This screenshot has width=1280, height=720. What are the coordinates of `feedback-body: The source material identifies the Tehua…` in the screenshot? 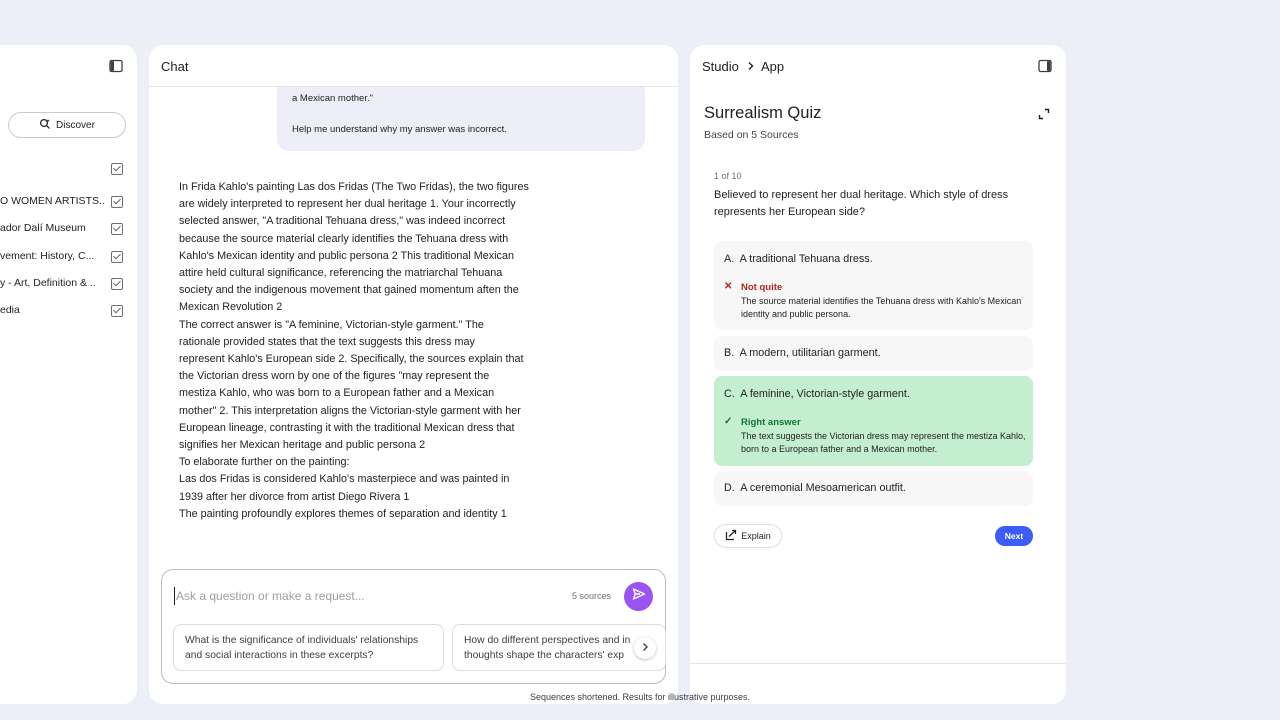 It's located at (881, 307).